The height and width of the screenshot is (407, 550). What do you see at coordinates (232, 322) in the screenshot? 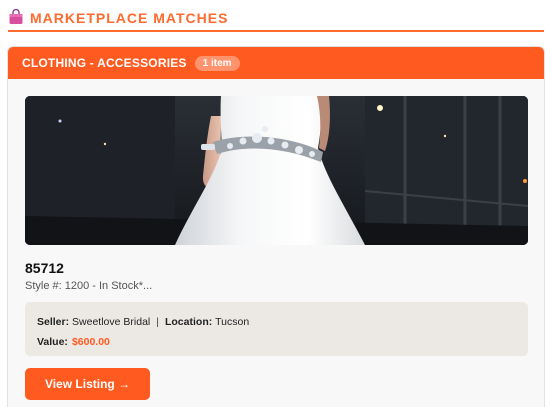
I see `location-value: Tucson` at bounding box center [232, 322].